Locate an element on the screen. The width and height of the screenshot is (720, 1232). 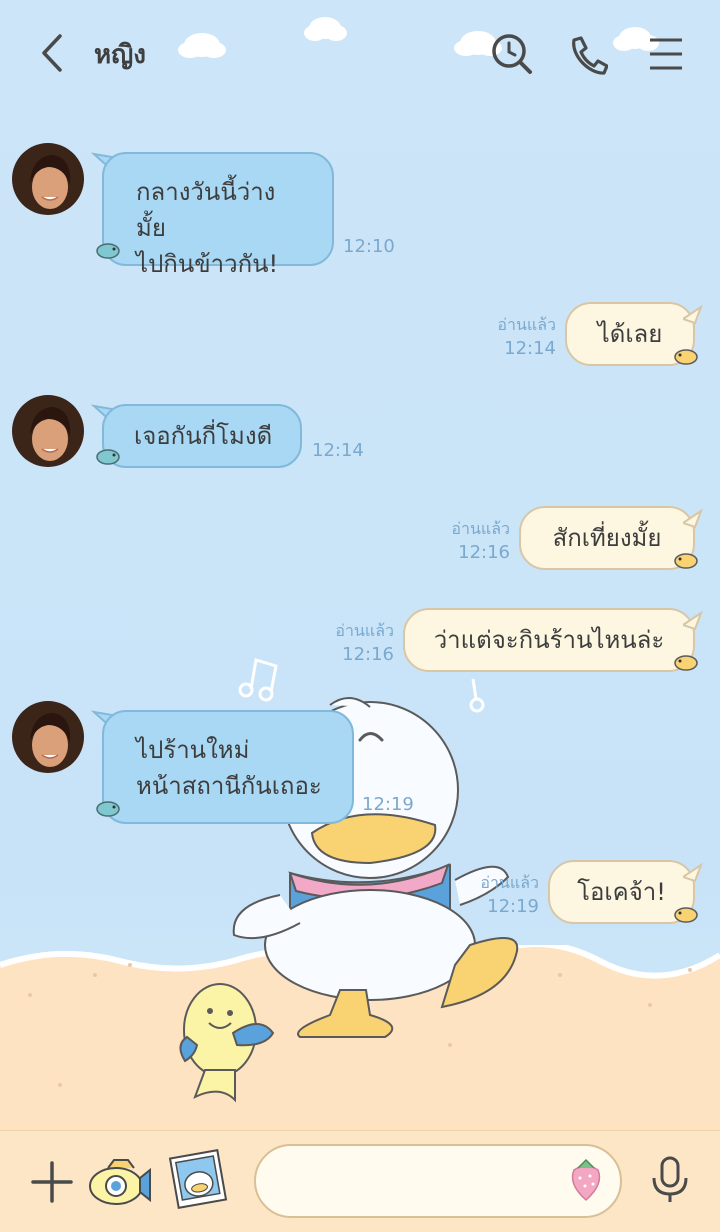
plus-icon is located at coordinates (52, 1184).